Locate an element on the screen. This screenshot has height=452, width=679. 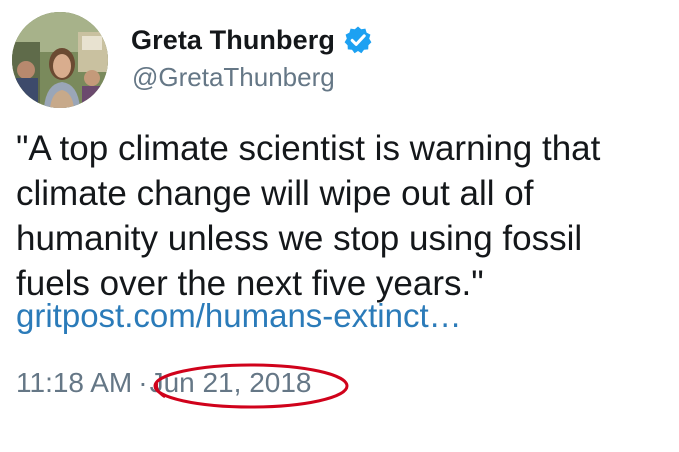
tweet-text-line: "A top climate scientist is warning that is located at coordinates (308, 148).